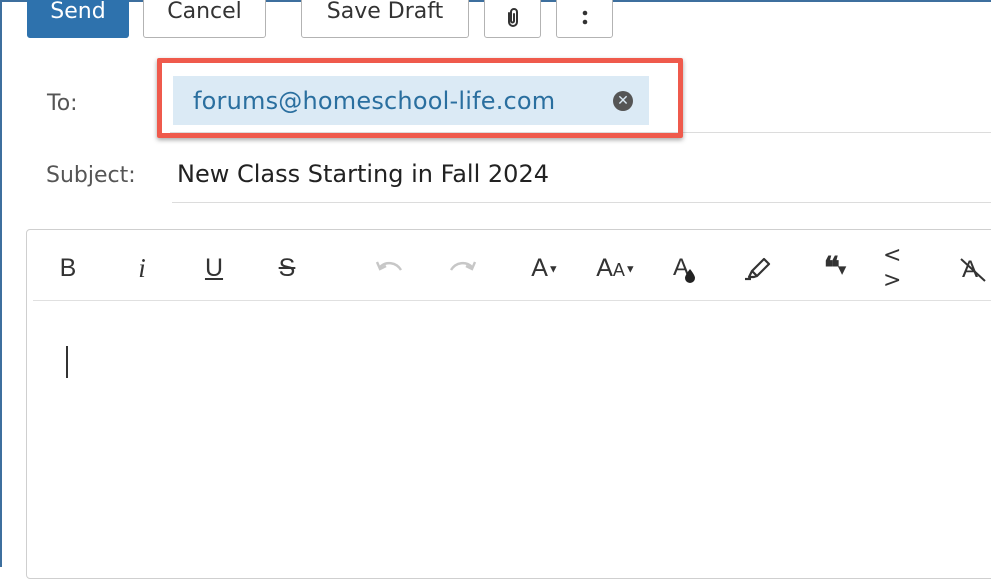 Image resolution: width=991 pixels, height=579 pixels. What do you see at coordinates (67, 362) in the screenshot?
I see `text-cursor` at bounding box center [67, 362].